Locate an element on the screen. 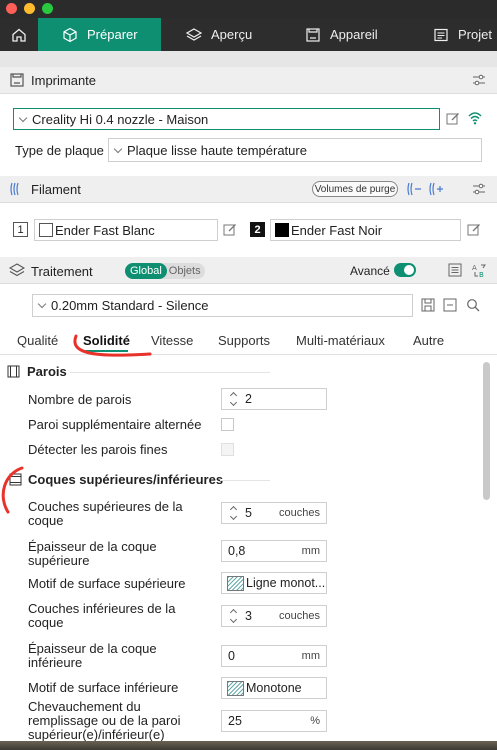  annotation-overlay is located at coordinates (76, 424).